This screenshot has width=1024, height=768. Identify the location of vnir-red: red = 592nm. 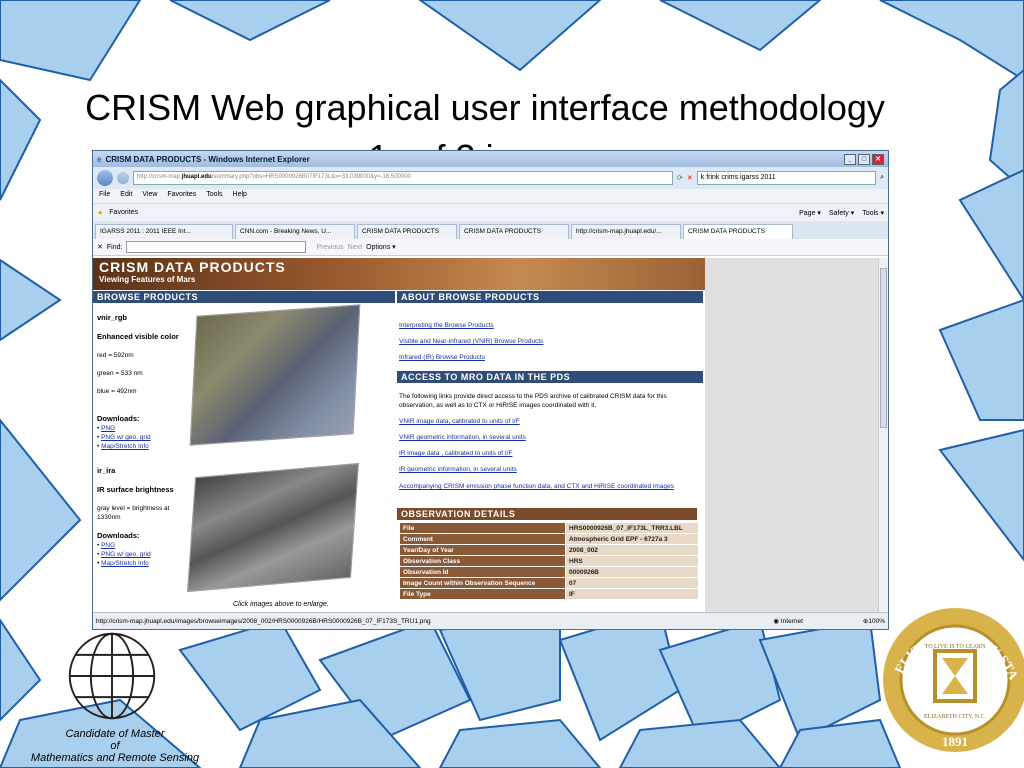
(115, 355).